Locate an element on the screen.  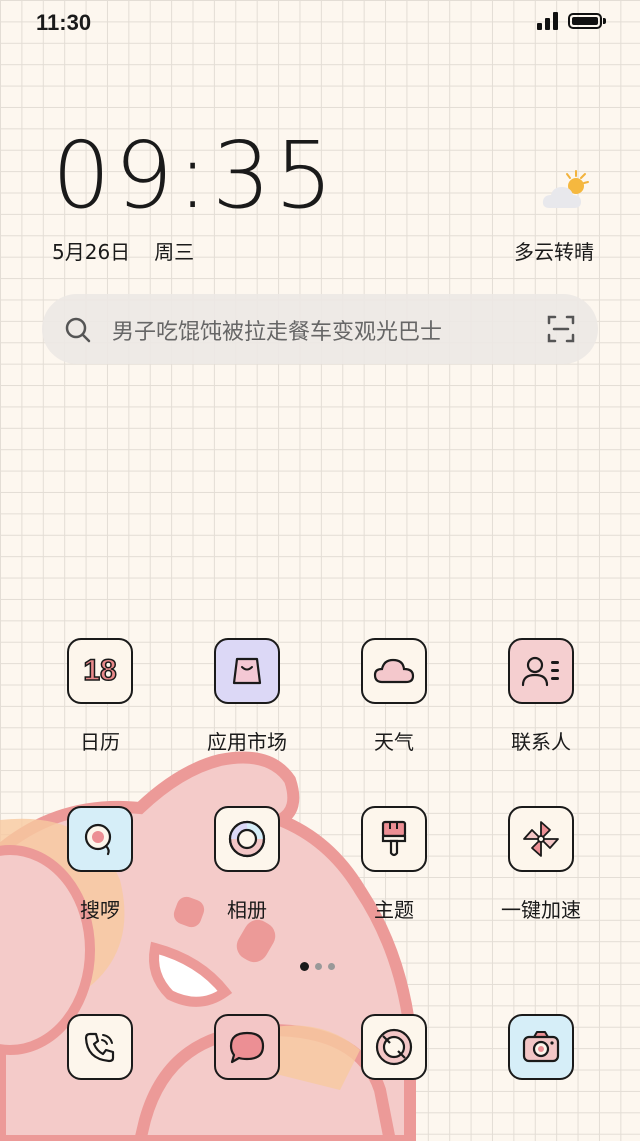
status-icons is located at coordinates (571, 21).